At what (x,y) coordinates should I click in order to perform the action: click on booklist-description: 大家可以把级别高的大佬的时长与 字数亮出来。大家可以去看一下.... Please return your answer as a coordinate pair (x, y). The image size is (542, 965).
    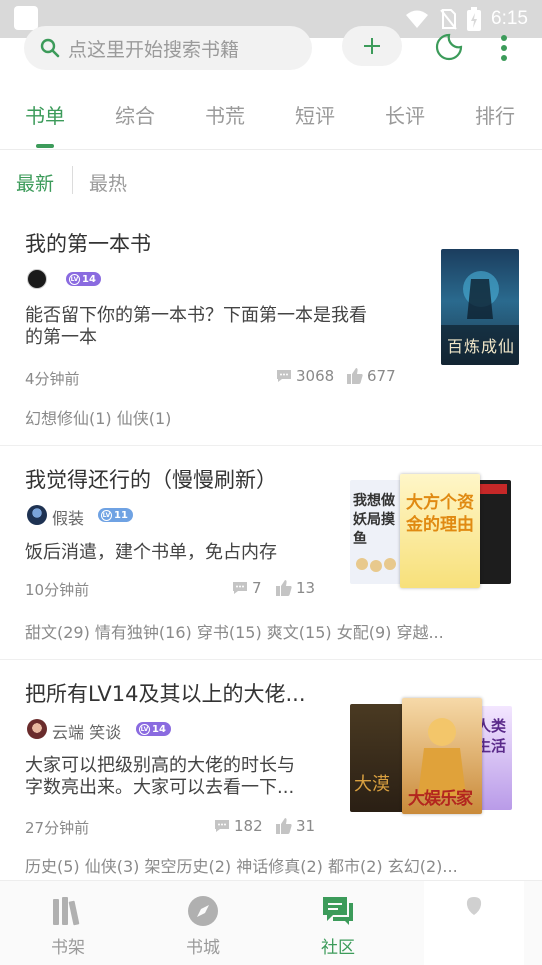
    Looking at the image, I should click on (160, 777).